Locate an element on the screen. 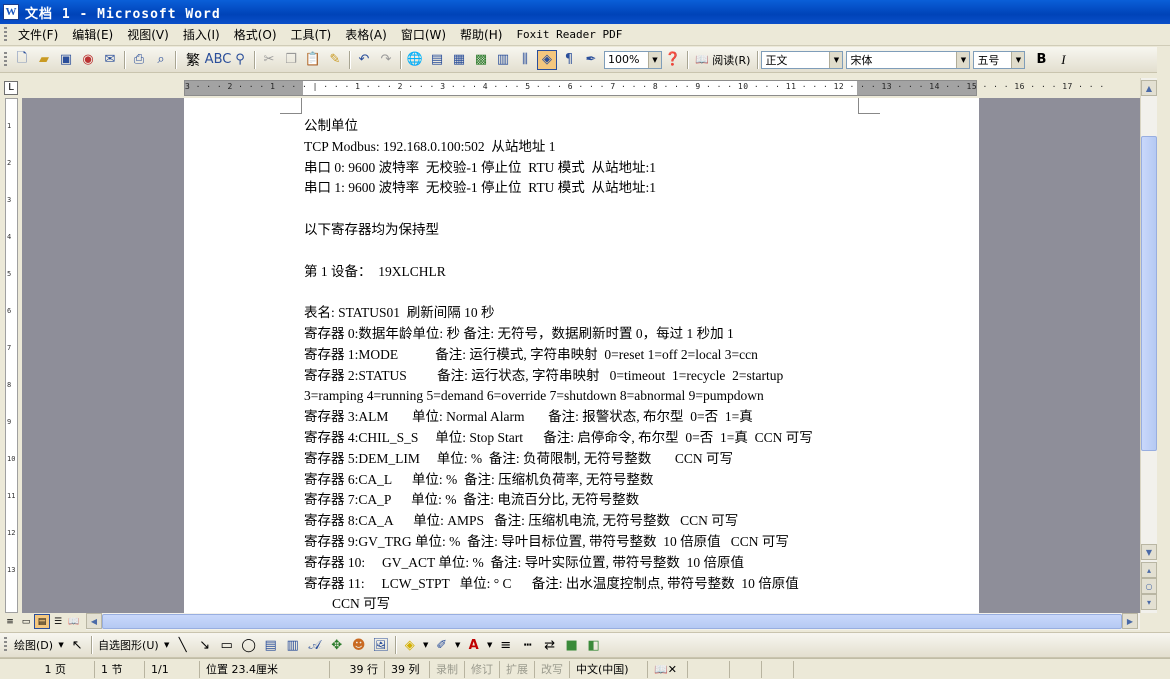 This screenshot has width=1170, height=679. line-color-icon: ✐ is located at coordinates (442, 645).